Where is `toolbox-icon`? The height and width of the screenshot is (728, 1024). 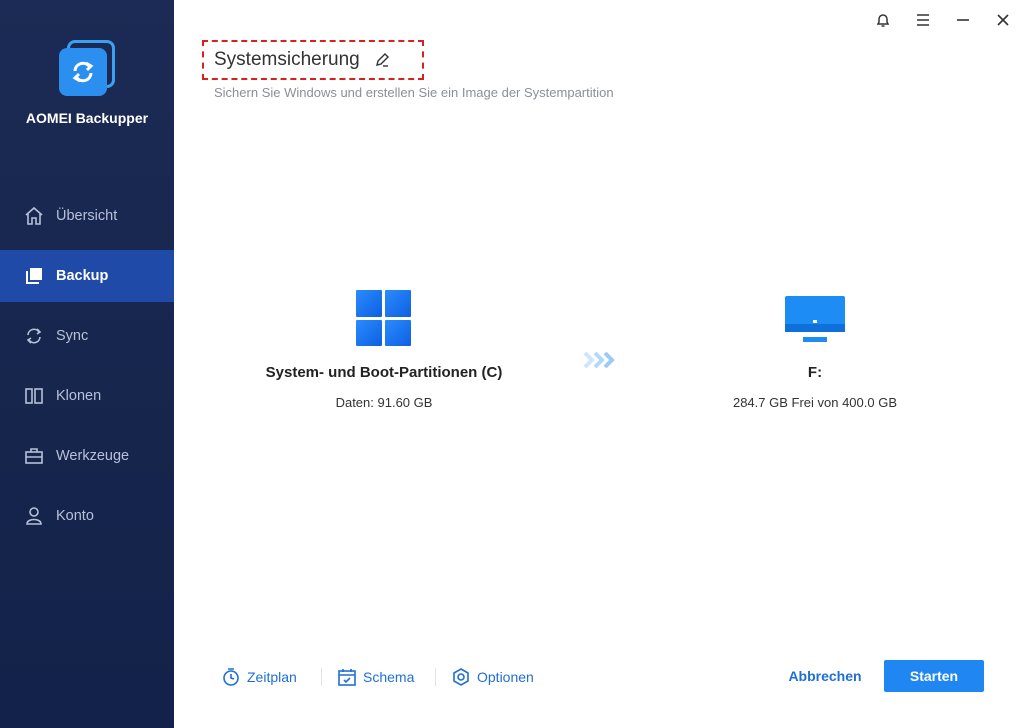 toolbox-icon is located at coordinates (34, 456).